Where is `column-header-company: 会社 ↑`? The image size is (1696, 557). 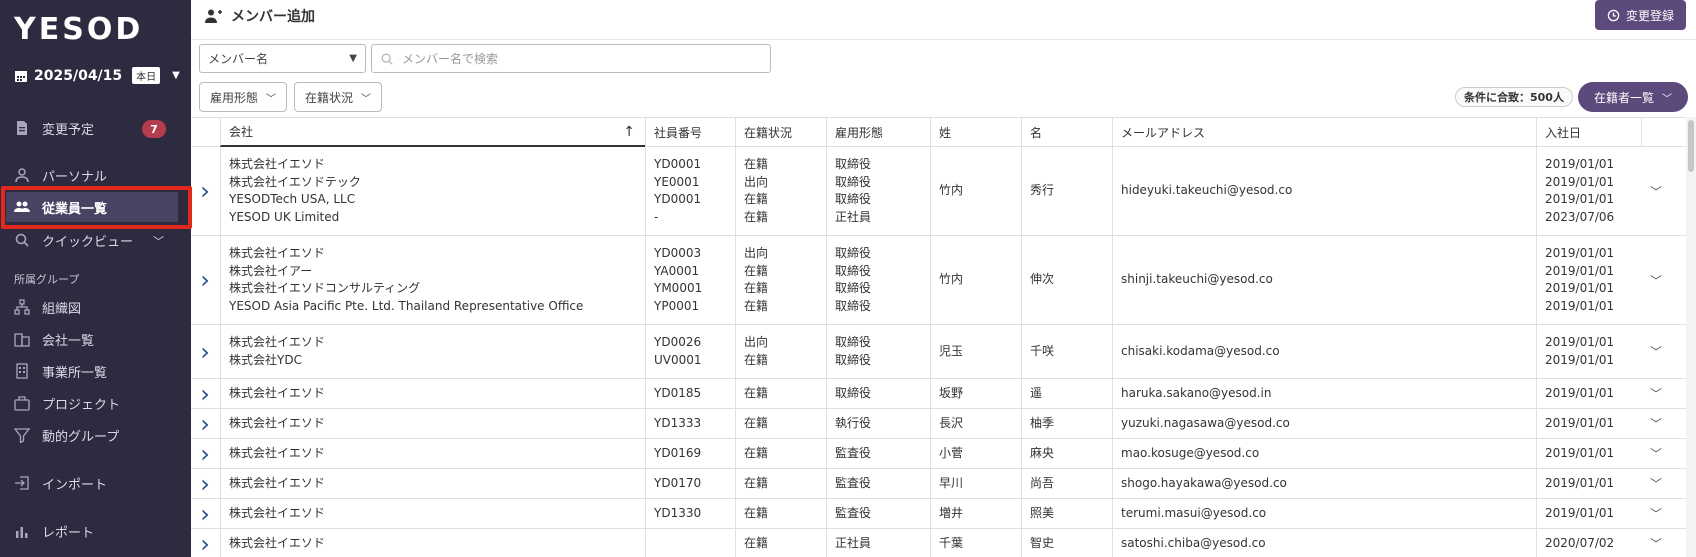
column-header-company: 会社 ↑ is located at coordinates (432, 132).